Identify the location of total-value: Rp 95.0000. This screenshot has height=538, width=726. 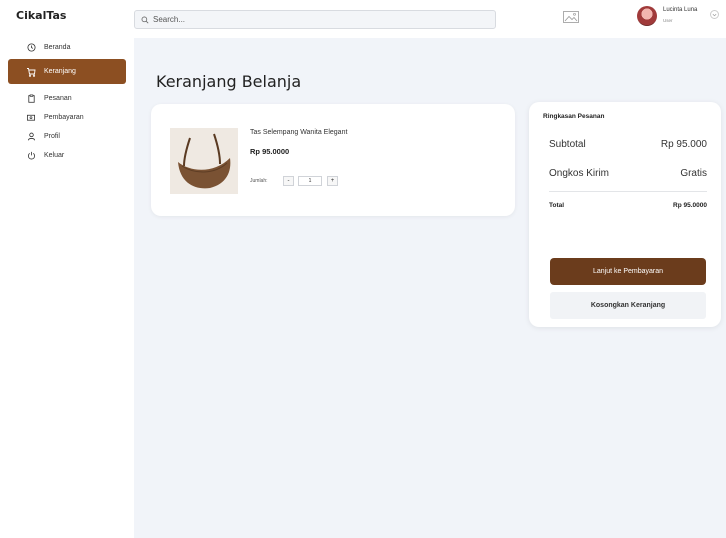
(690, 205).